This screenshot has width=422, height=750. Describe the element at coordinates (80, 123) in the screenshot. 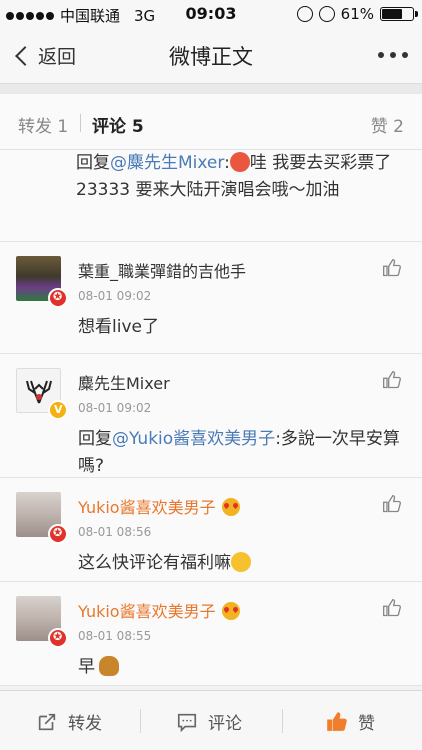

I see `tab-divider` at that location.